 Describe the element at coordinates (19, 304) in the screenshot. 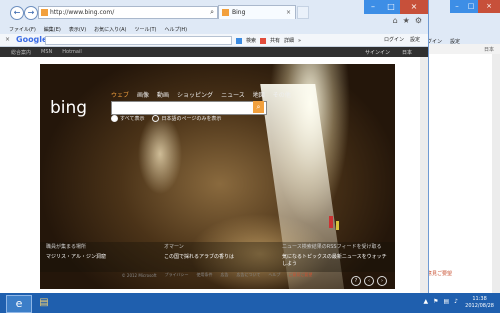

I see `taskbar-ie-icon: e` at that location.